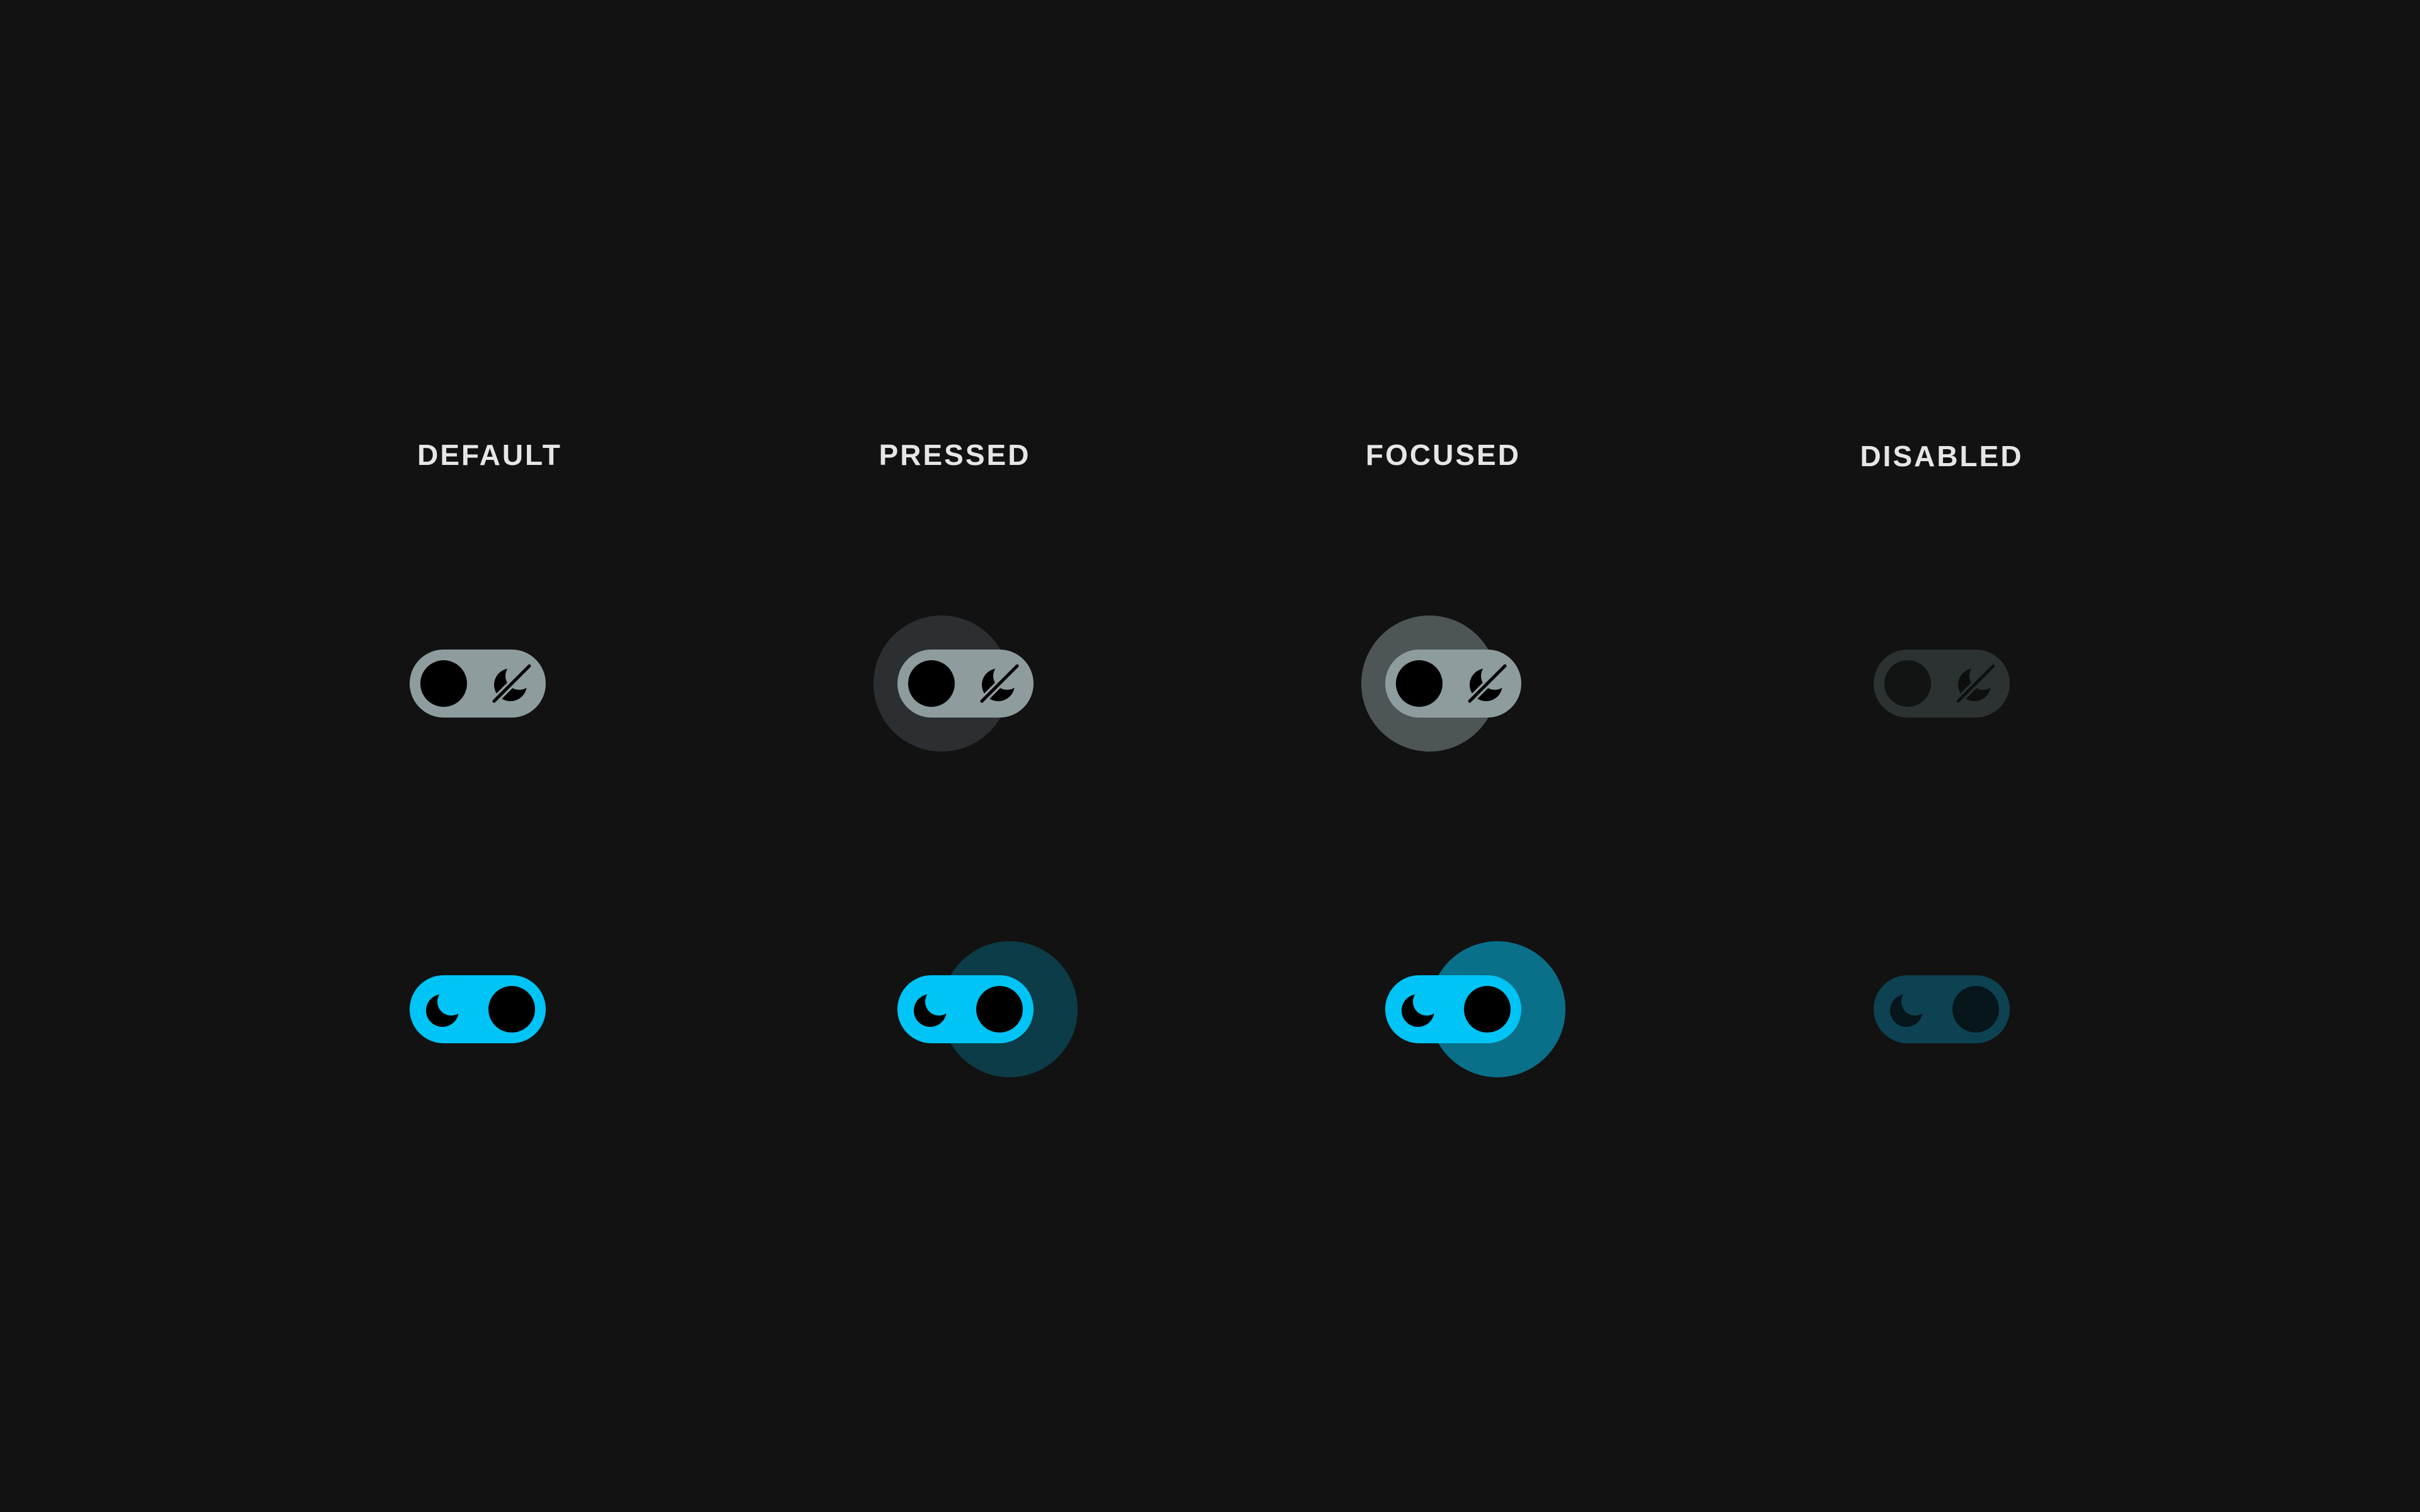 The height and width of the screenshot is (1512, 2420). What do you see at coordinates (1444, 454) in the screenshot?
I see `column-label-focused: FOCUSED` at bounding box center [1444, 454].